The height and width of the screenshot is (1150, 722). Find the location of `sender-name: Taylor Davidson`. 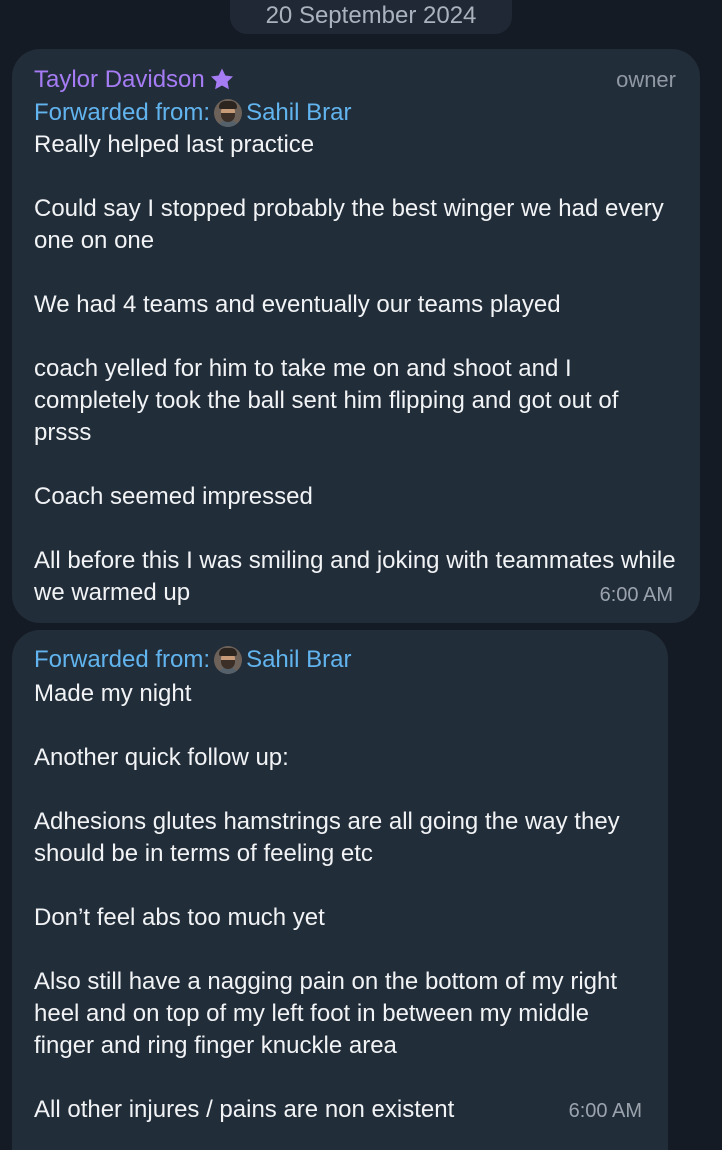

sender-name: Taylor Davidson is located at coordinates (119, 80).